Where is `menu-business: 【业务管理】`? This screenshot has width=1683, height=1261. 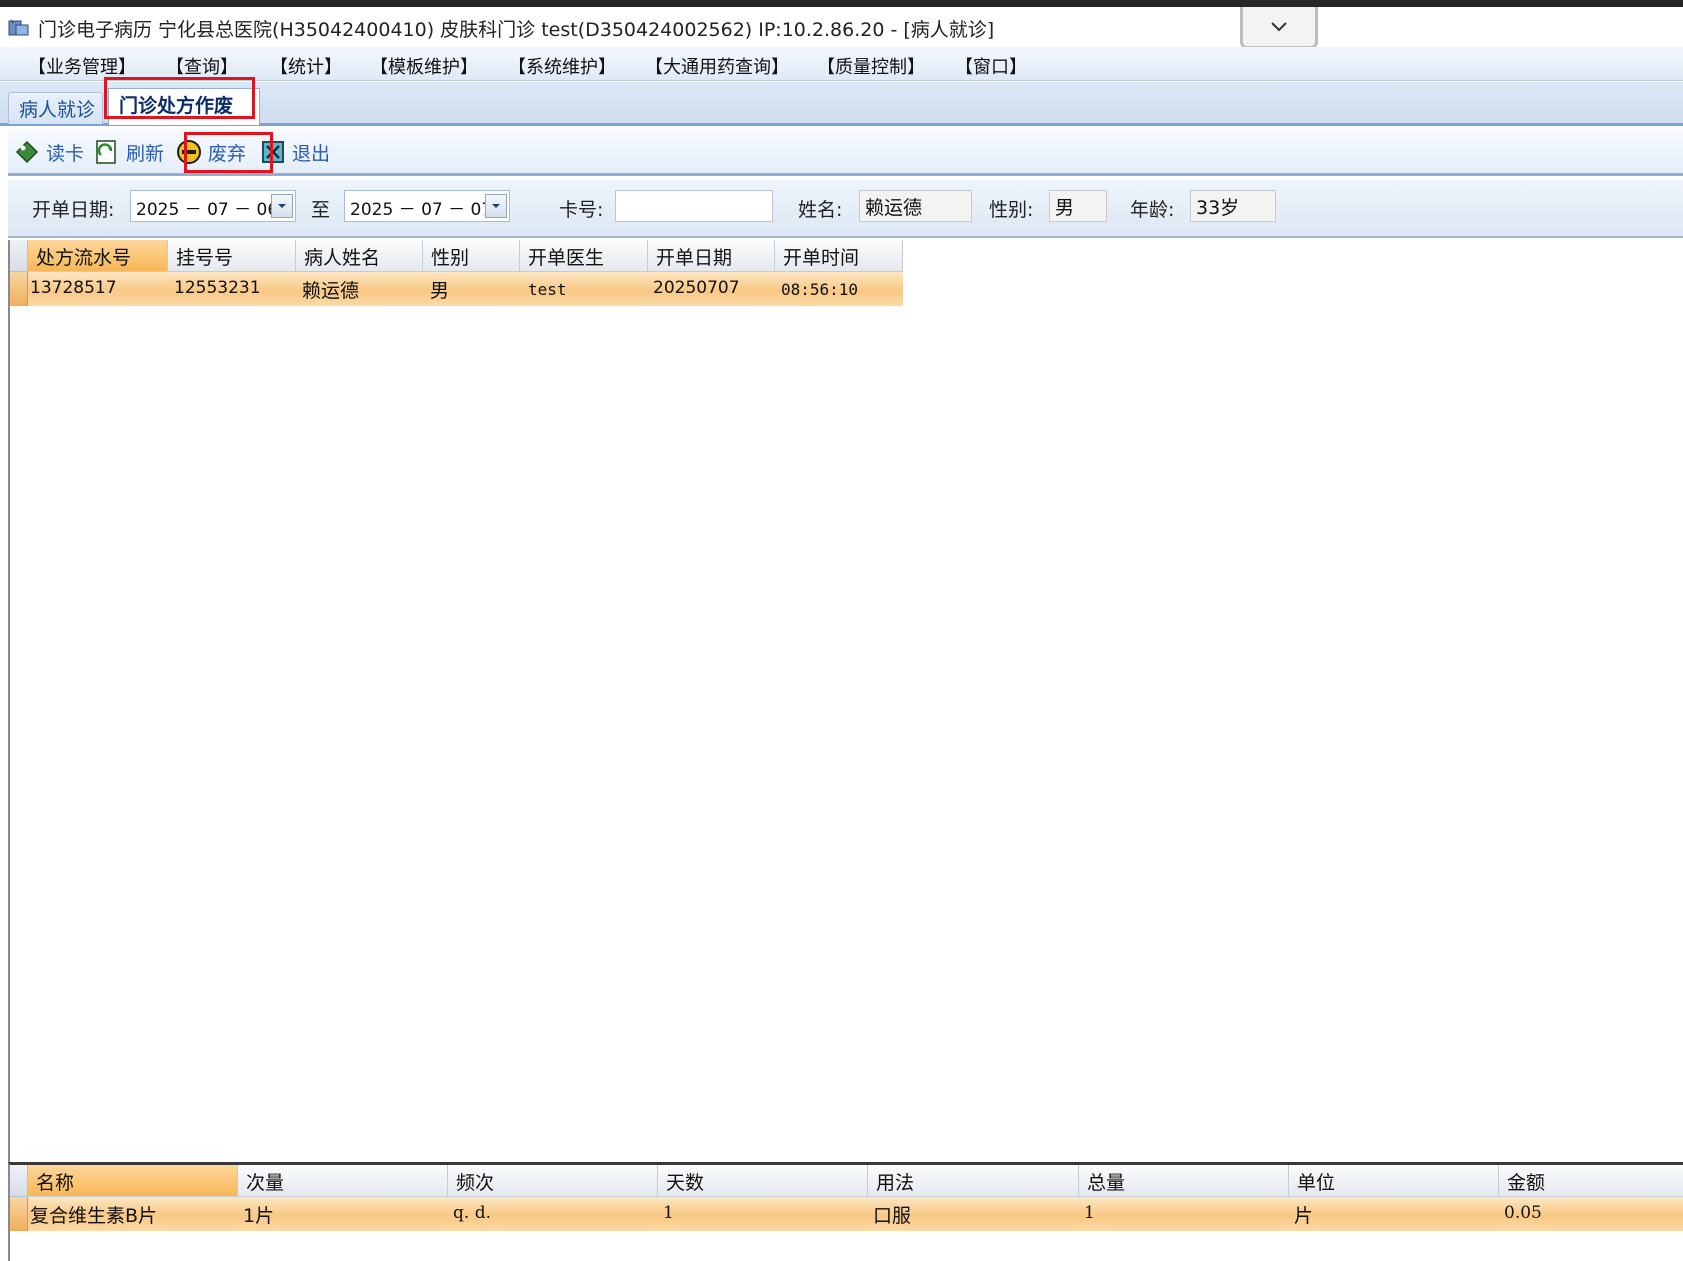 menu-business: 【业务管理】 is located at coordinates (82, 66).